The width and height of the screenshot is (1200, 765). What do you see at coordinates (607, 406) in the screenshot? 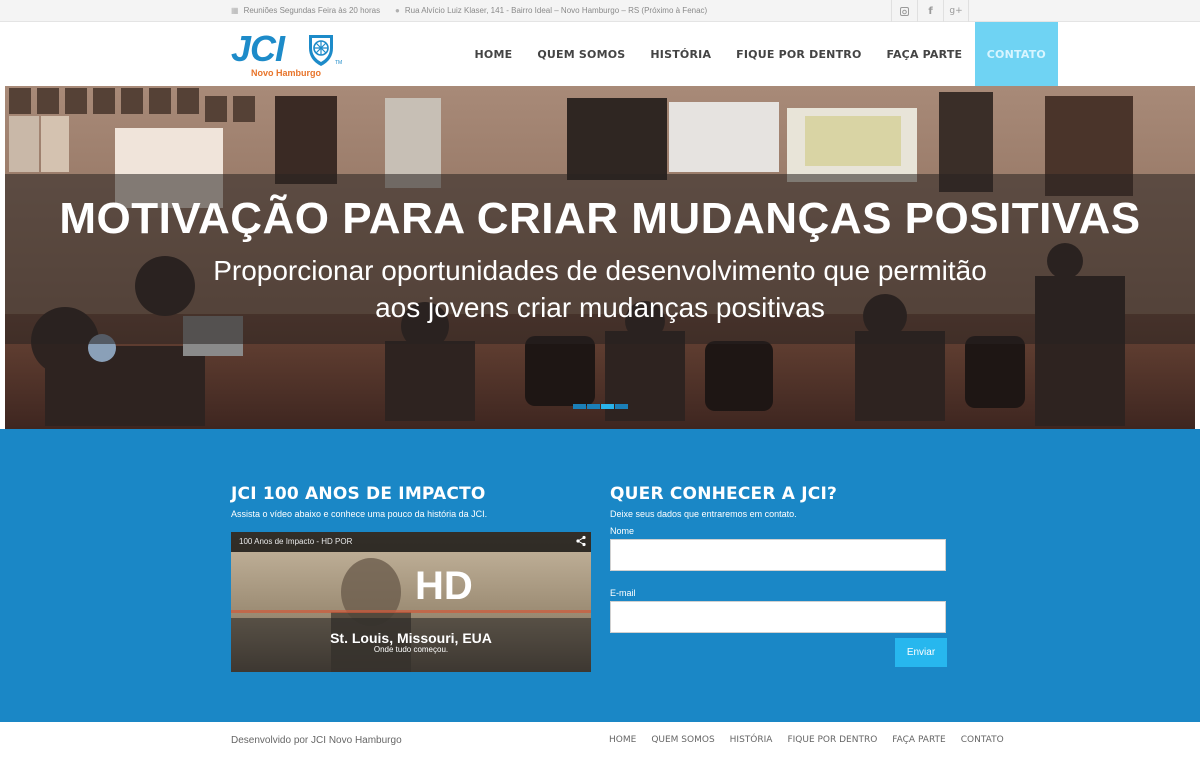
I see `slider-dot-active` at bounding box center [607, 406].